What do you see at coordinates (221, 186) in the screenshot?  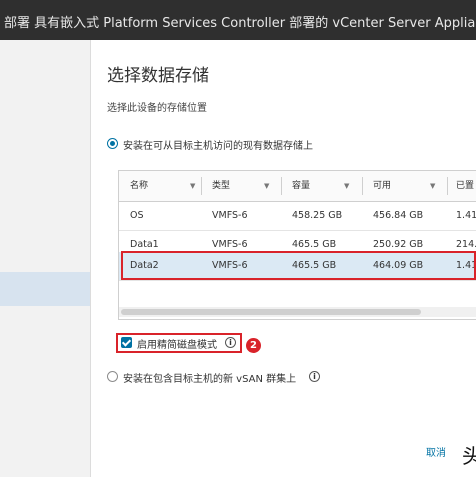 I see `column-type-label: 类型` at bounding box center [221, 186].